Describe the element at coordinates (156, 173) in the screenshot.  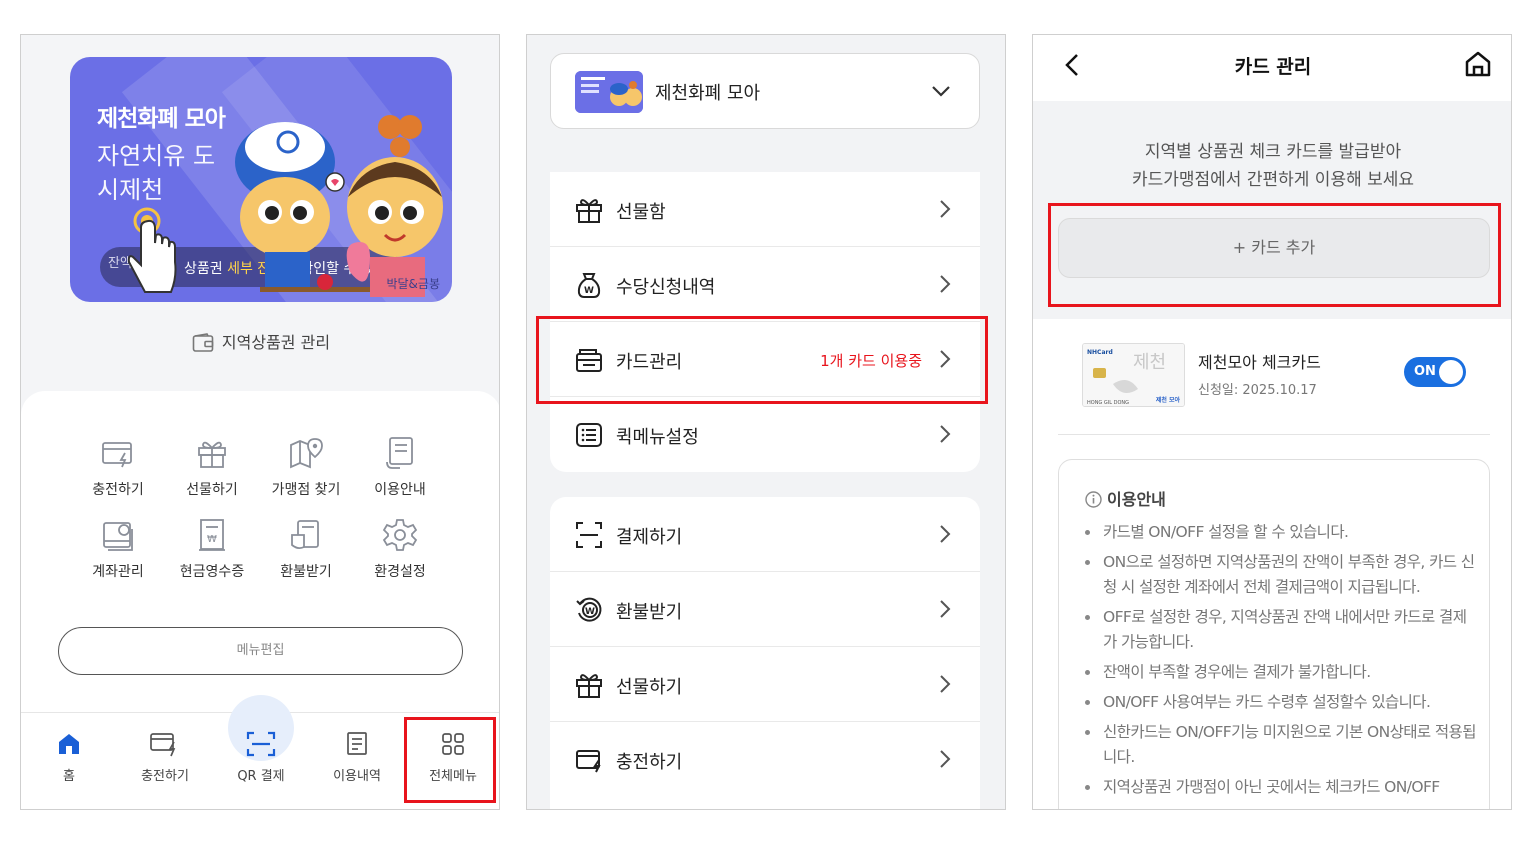
I see `banner-slogan: 자연치유 도시제천` at that location.